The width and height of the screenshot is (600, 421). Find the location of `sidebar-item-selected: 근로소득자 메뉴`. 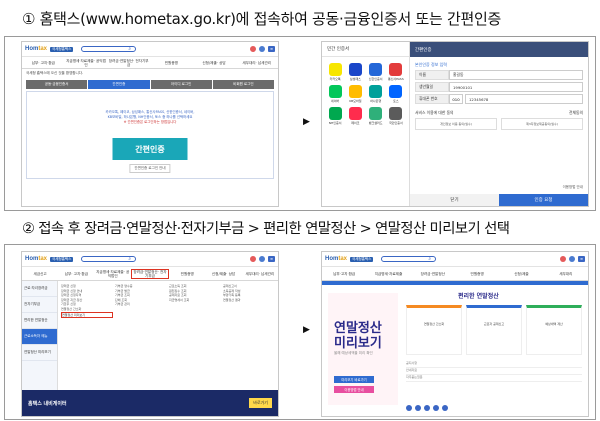

sidebar-item-selected: 근로소득자 메뉴 is located at coordinates (39, 337).